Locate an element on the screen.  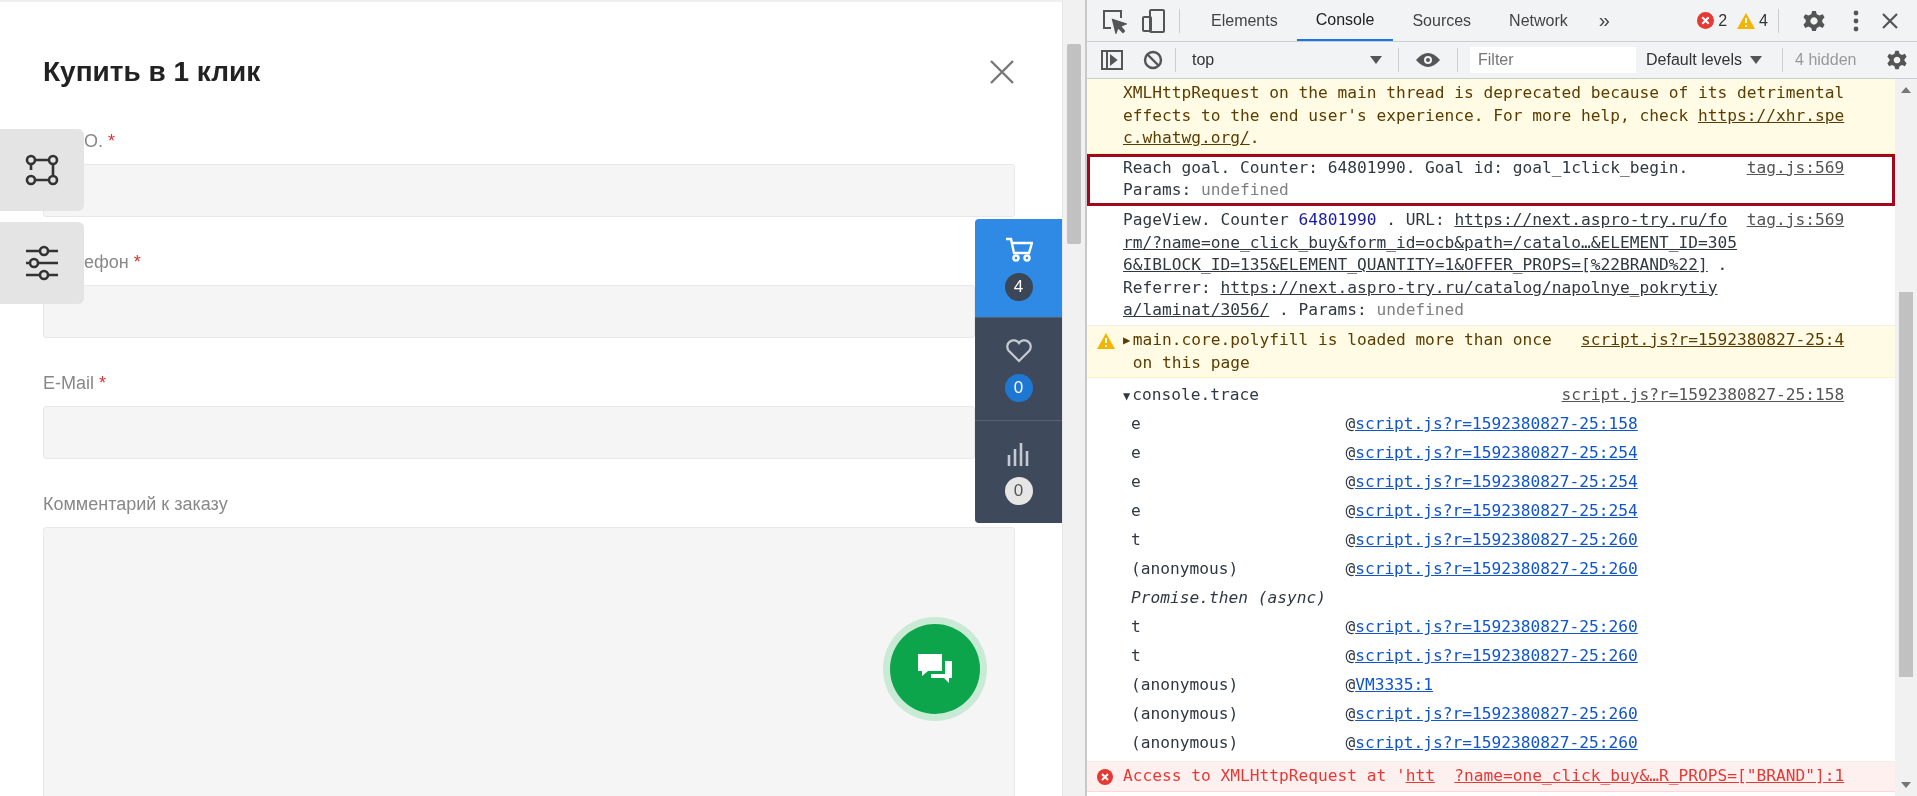
filter-field: Filter is located at coordinates (1553, 60).